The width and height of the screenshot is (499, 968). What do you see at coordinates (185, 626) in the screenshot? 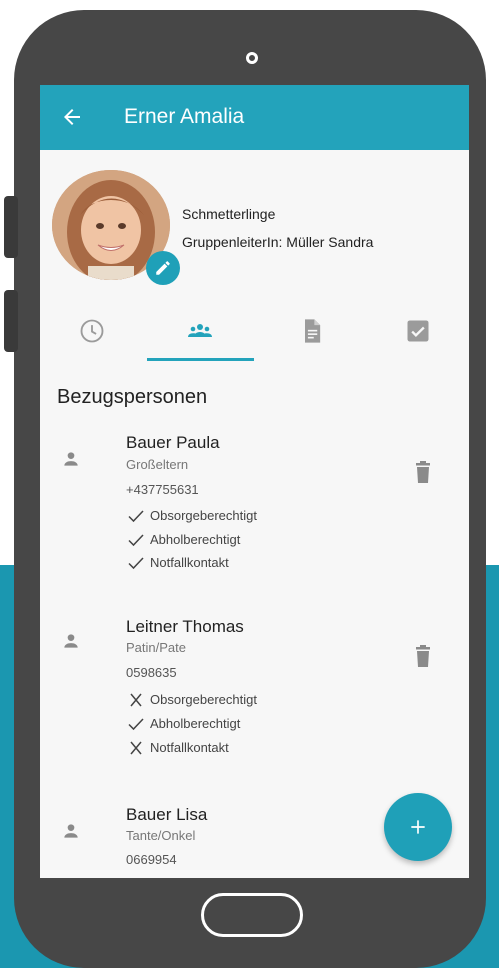
I see `contact-name: Leitner Thomas` at bounding box center [185, 626].